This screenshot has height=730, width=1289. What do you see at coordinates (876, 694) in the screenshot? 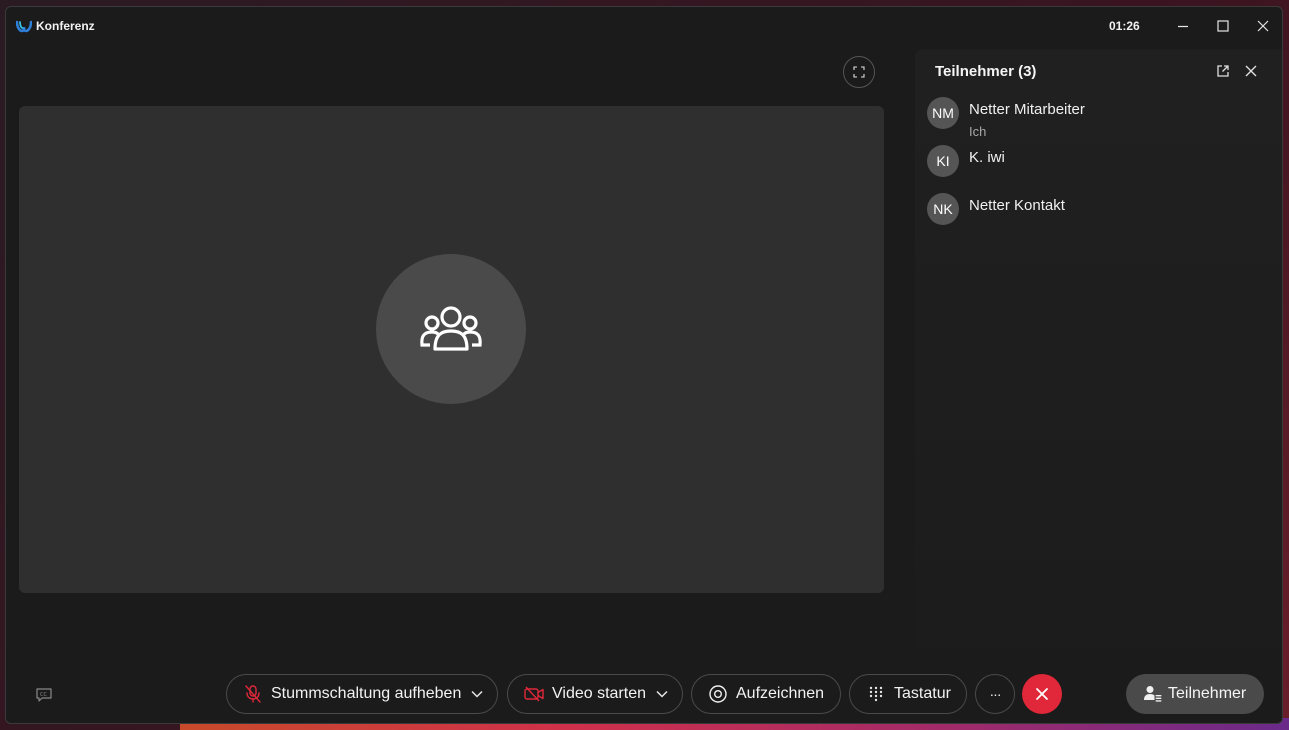
I see `keypad-icon` at bounding box center [876, 694].